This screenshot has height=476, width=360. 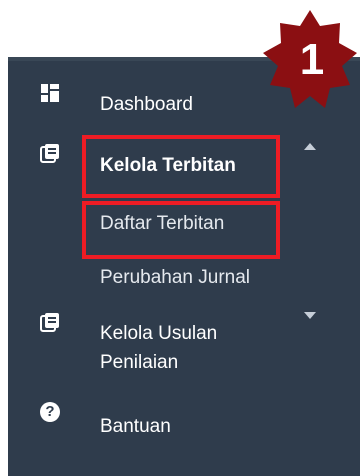 What do you see at coordinates (50, 412) in the screenshot?
I see `help-icon: ?` at bounding box center [50, 412].